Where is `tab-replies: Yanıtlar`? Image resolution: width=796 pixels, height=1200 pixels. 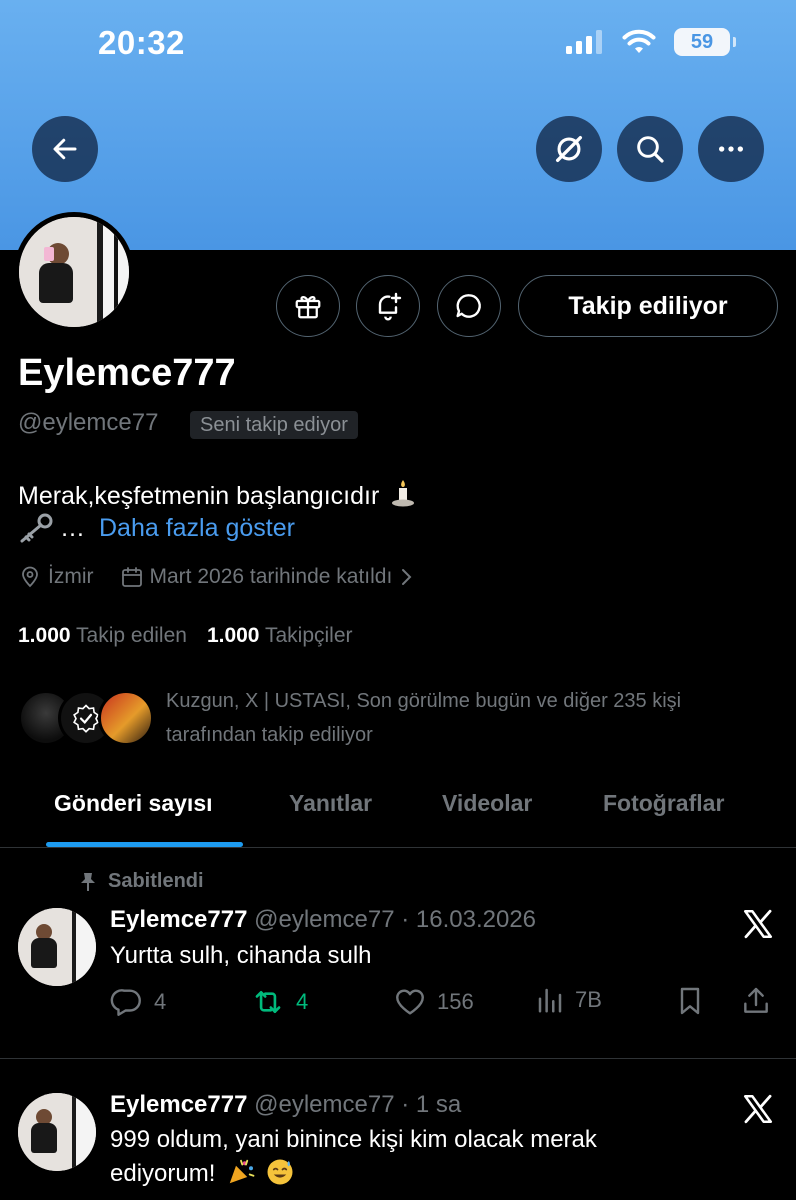
tab-replies: Yanıtlar is located at coordinates (330, 803).